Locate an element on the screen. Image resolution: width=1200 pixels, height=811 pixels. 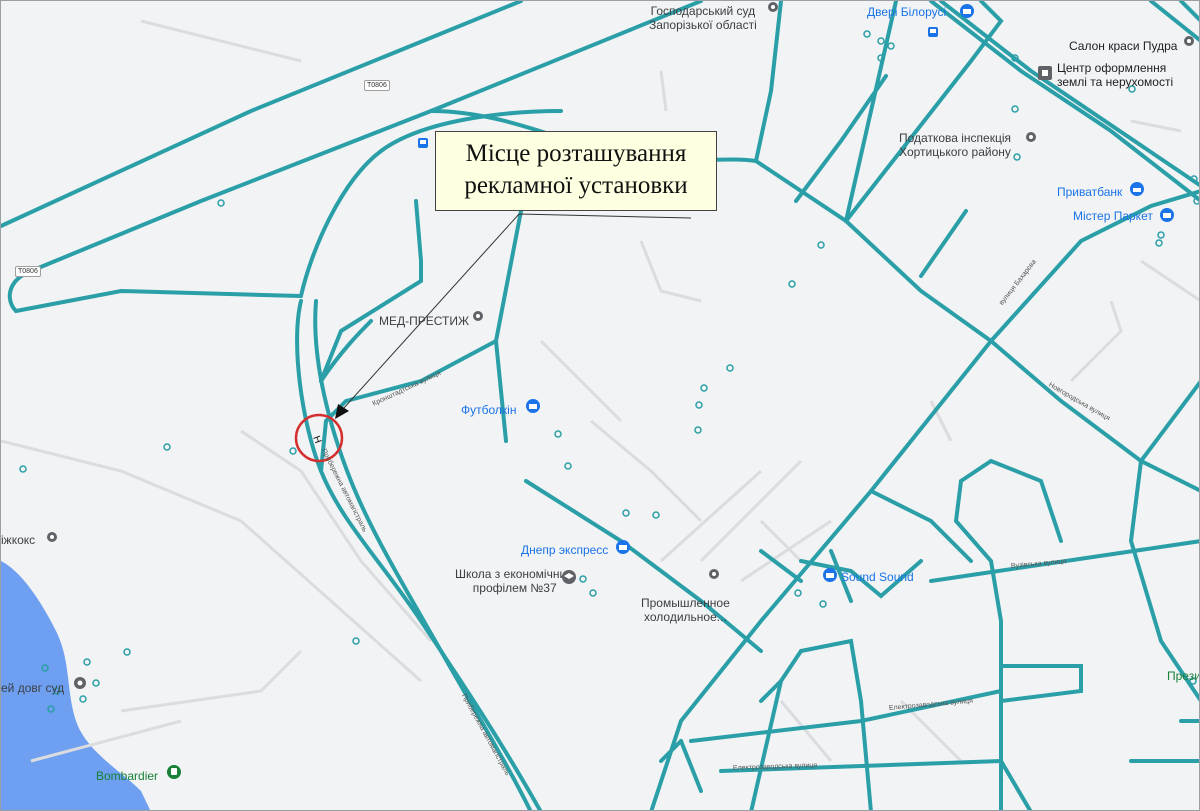
dnepr-shop-icon is located at coordinates (623, 547).